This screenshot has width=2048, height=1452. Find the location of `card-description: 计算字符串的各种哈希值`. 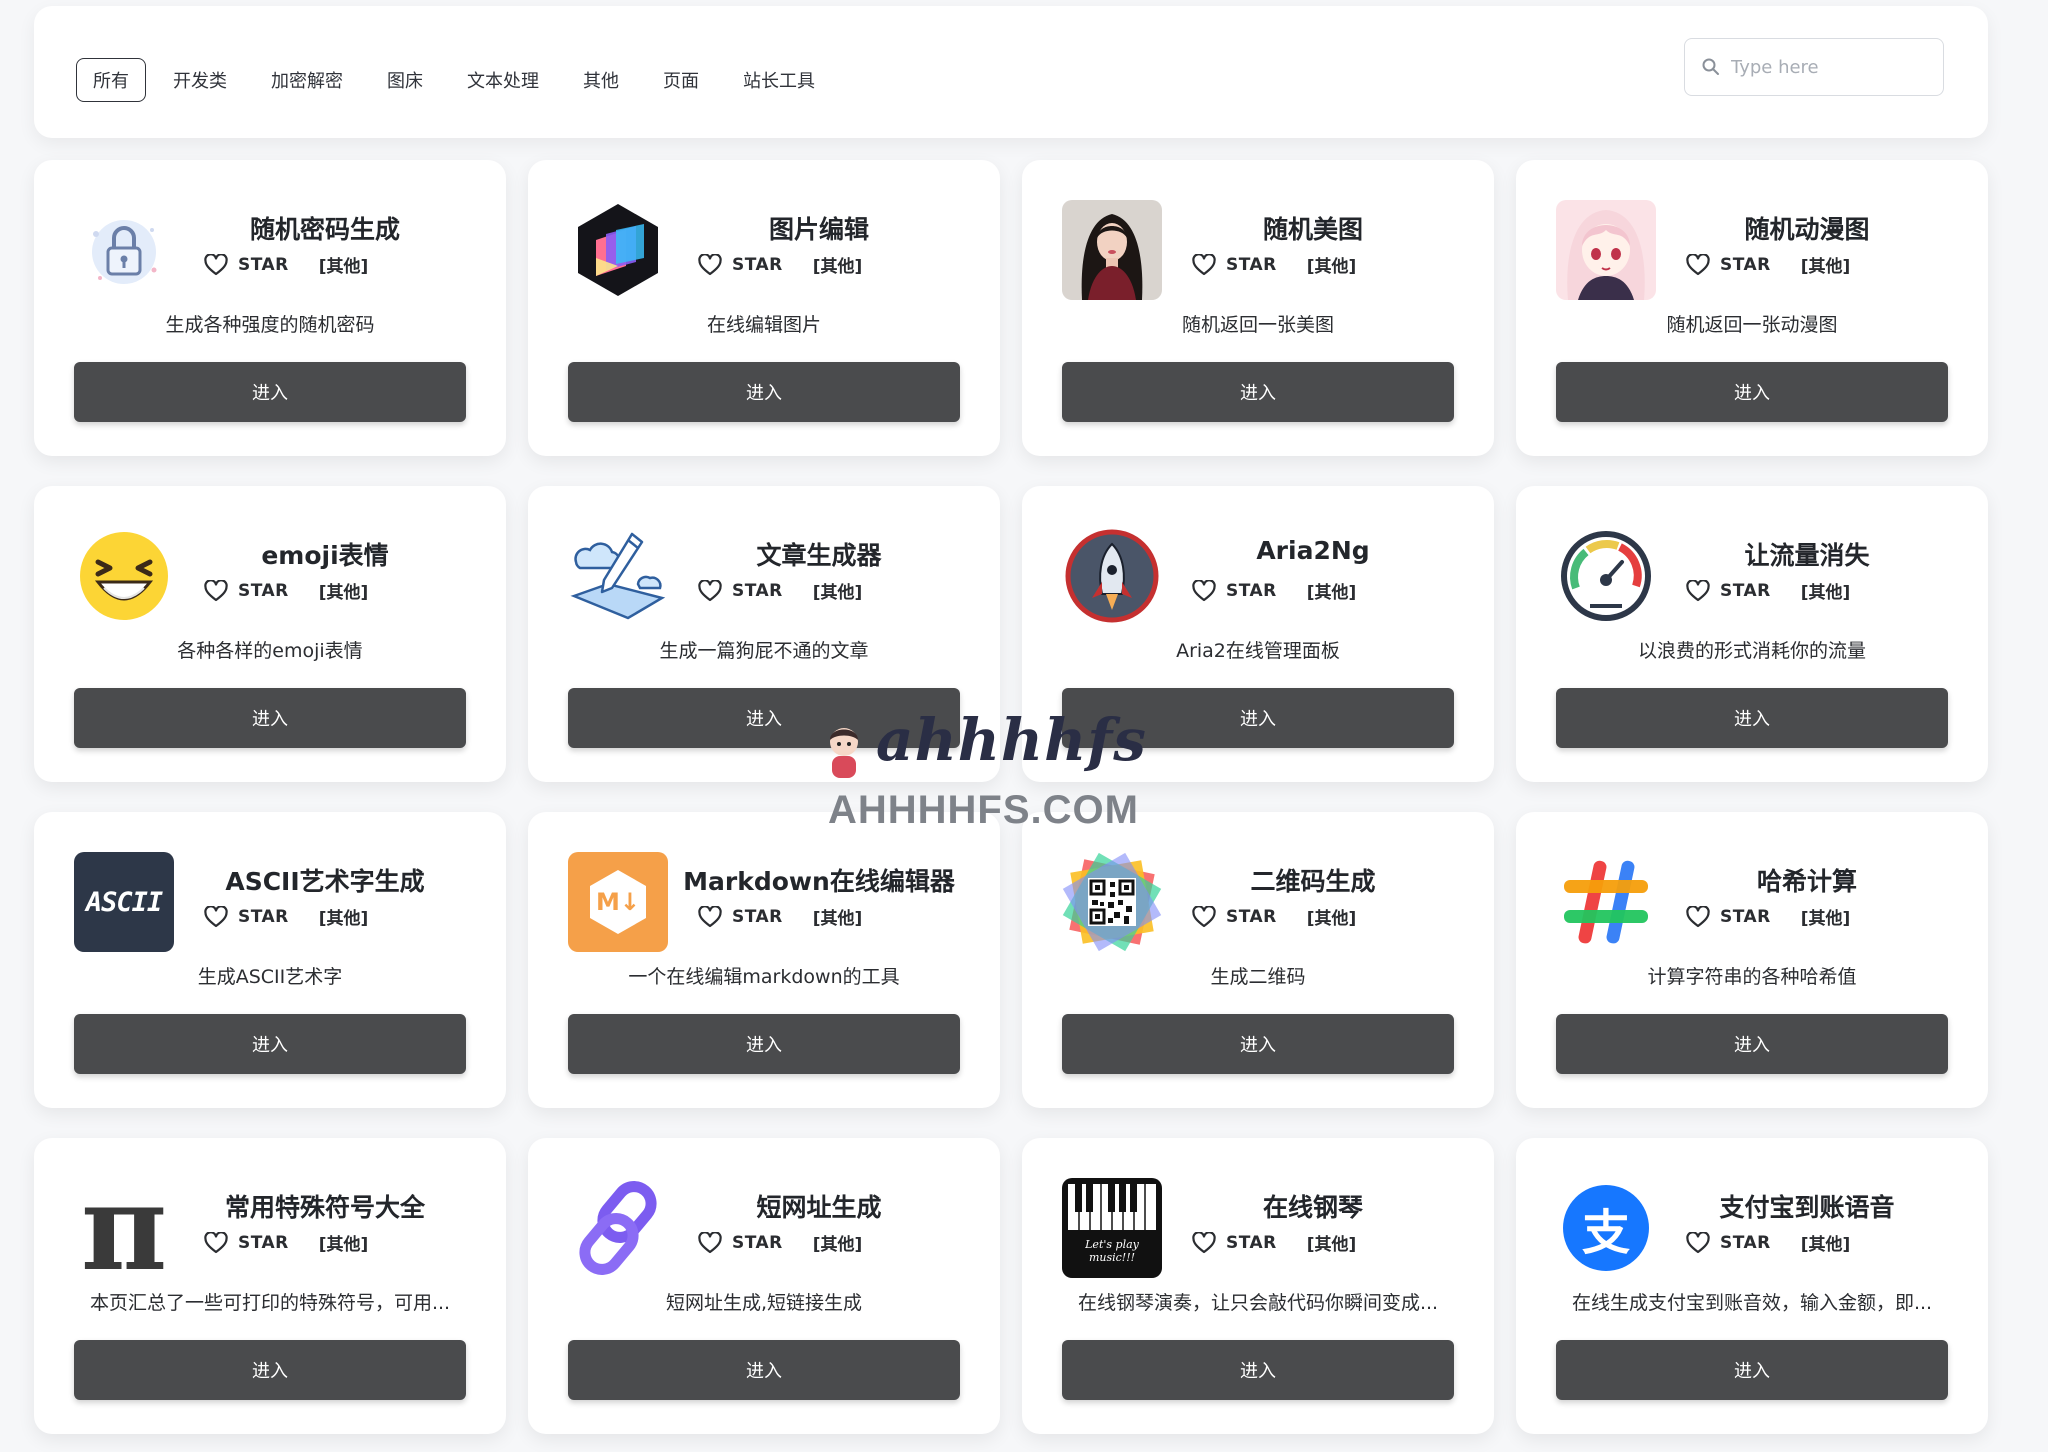

card-description: 计算字符串的各种哈希值 is located at coordinates (1752, 977).